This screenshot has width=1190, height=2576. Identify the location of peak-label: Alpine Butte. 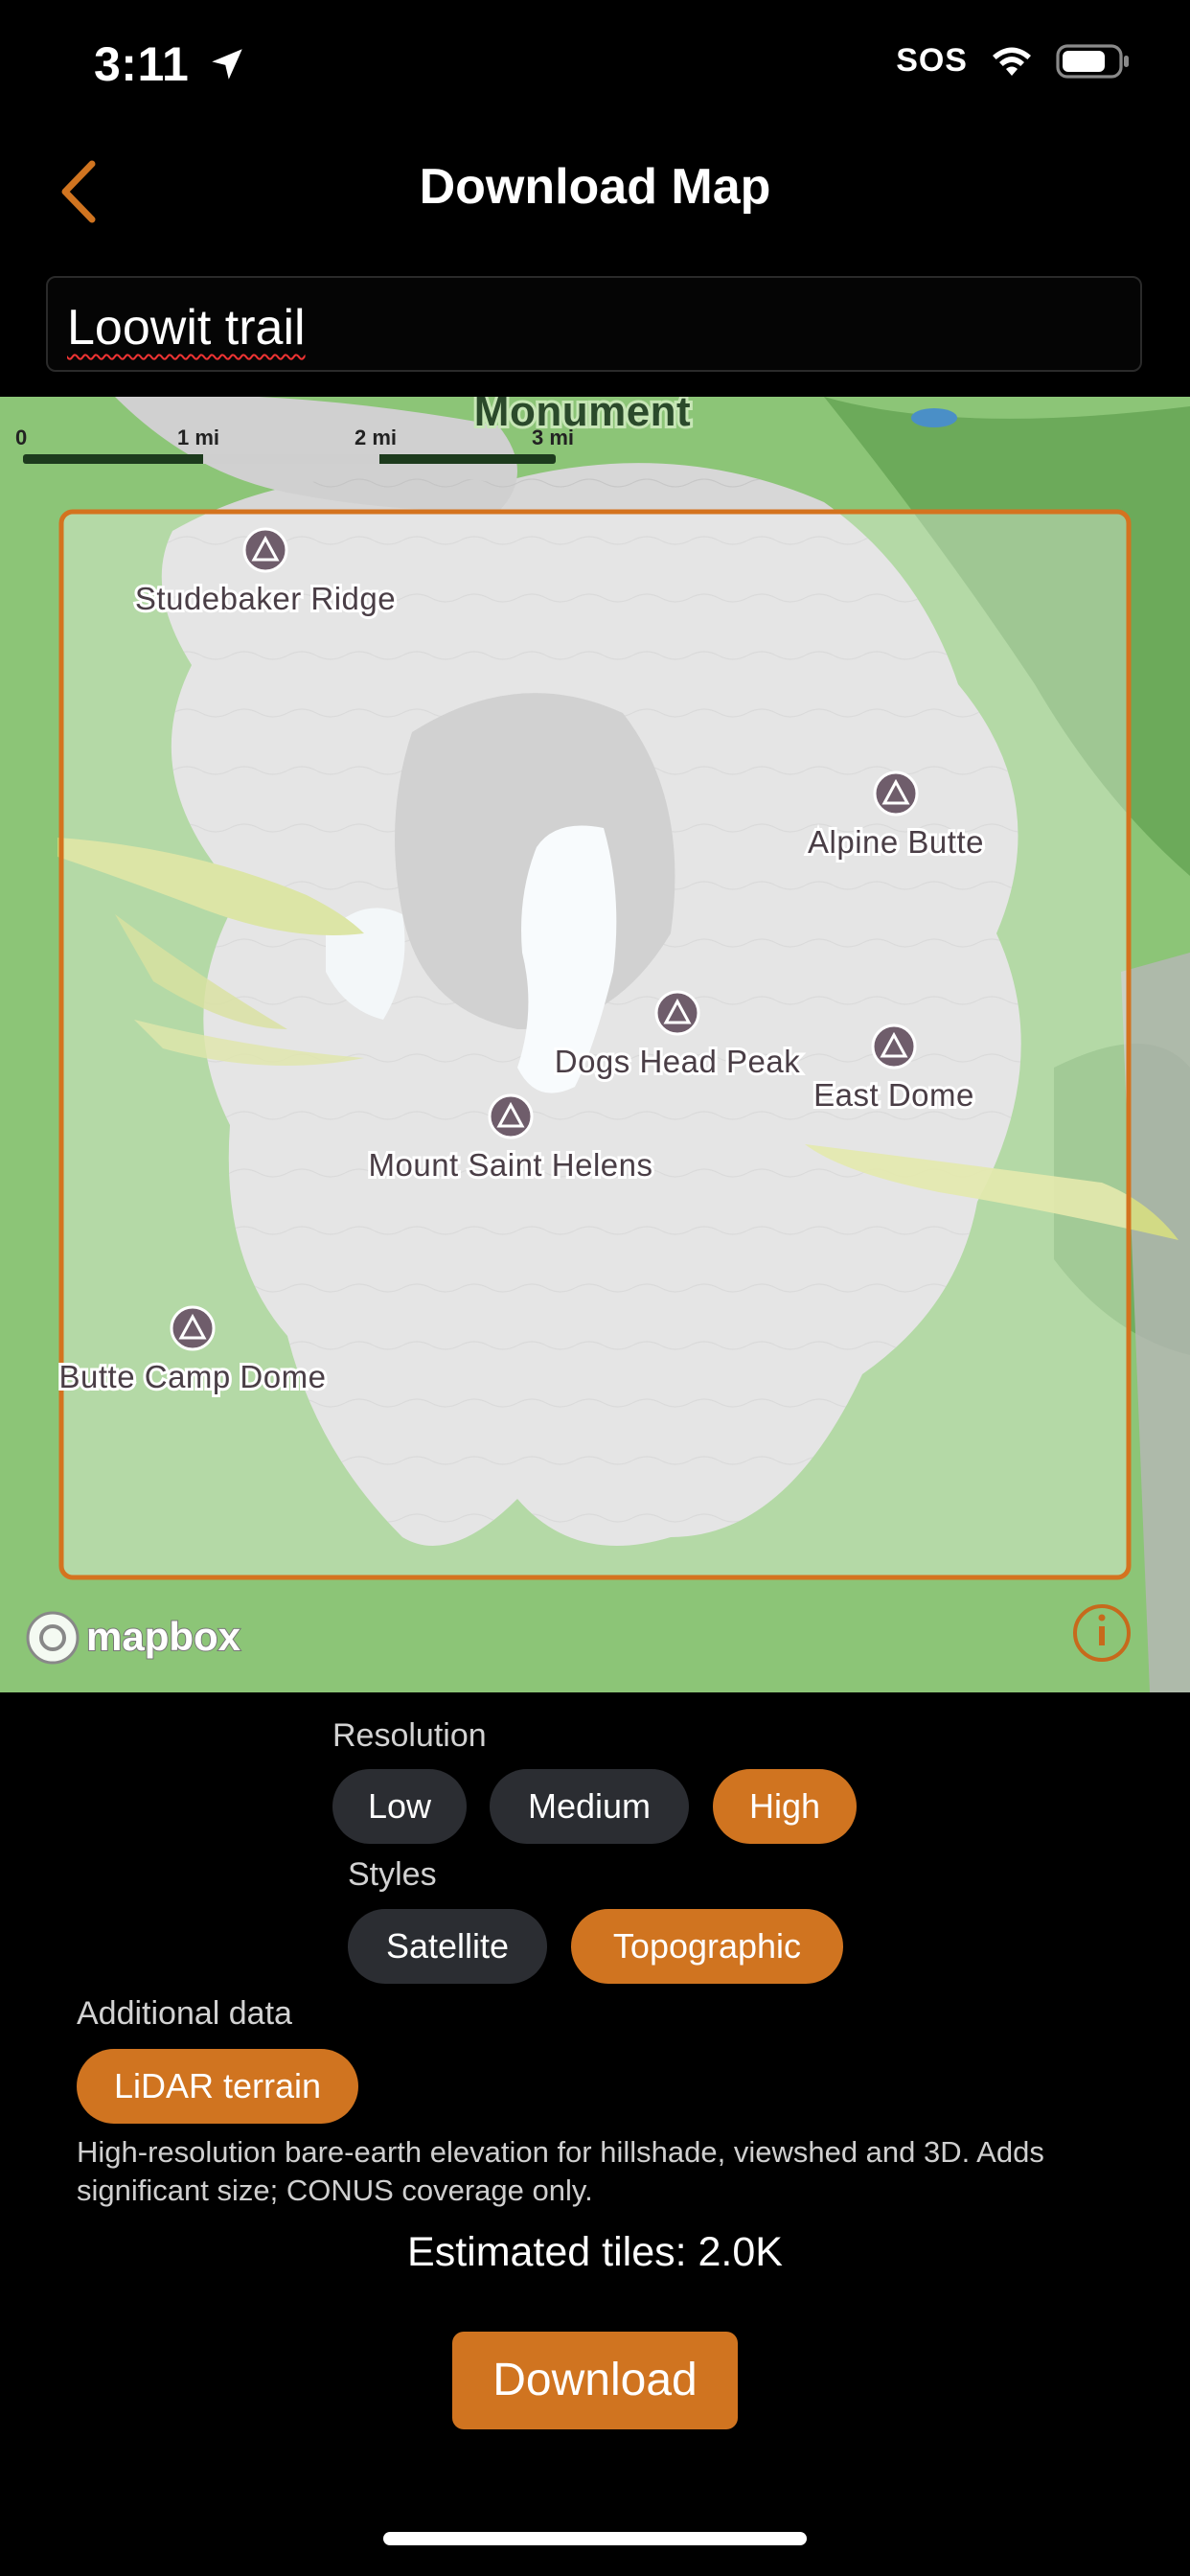
(896, 842).